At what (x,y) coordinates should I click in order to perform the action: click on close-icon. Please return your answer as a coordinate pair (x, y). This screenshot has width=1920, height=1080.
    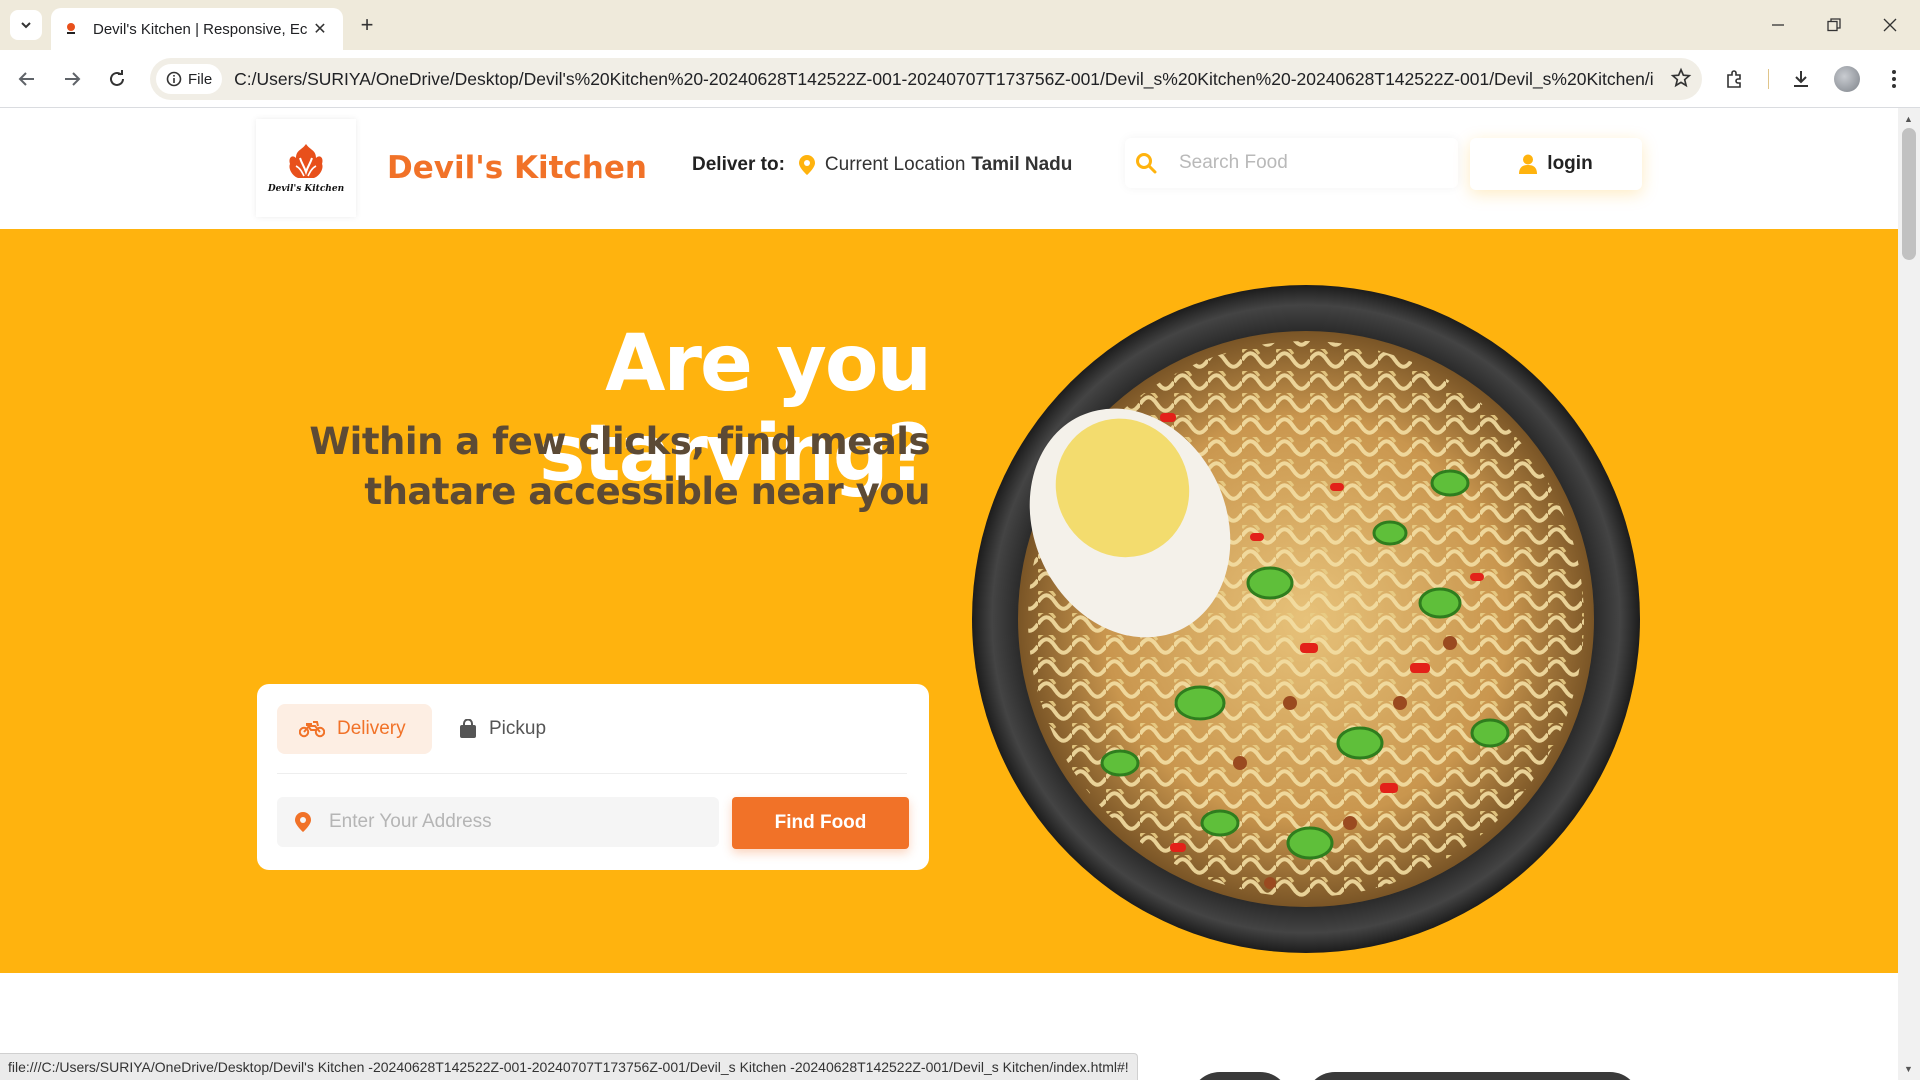
    Looking at the image, I should click on (1890, 25).